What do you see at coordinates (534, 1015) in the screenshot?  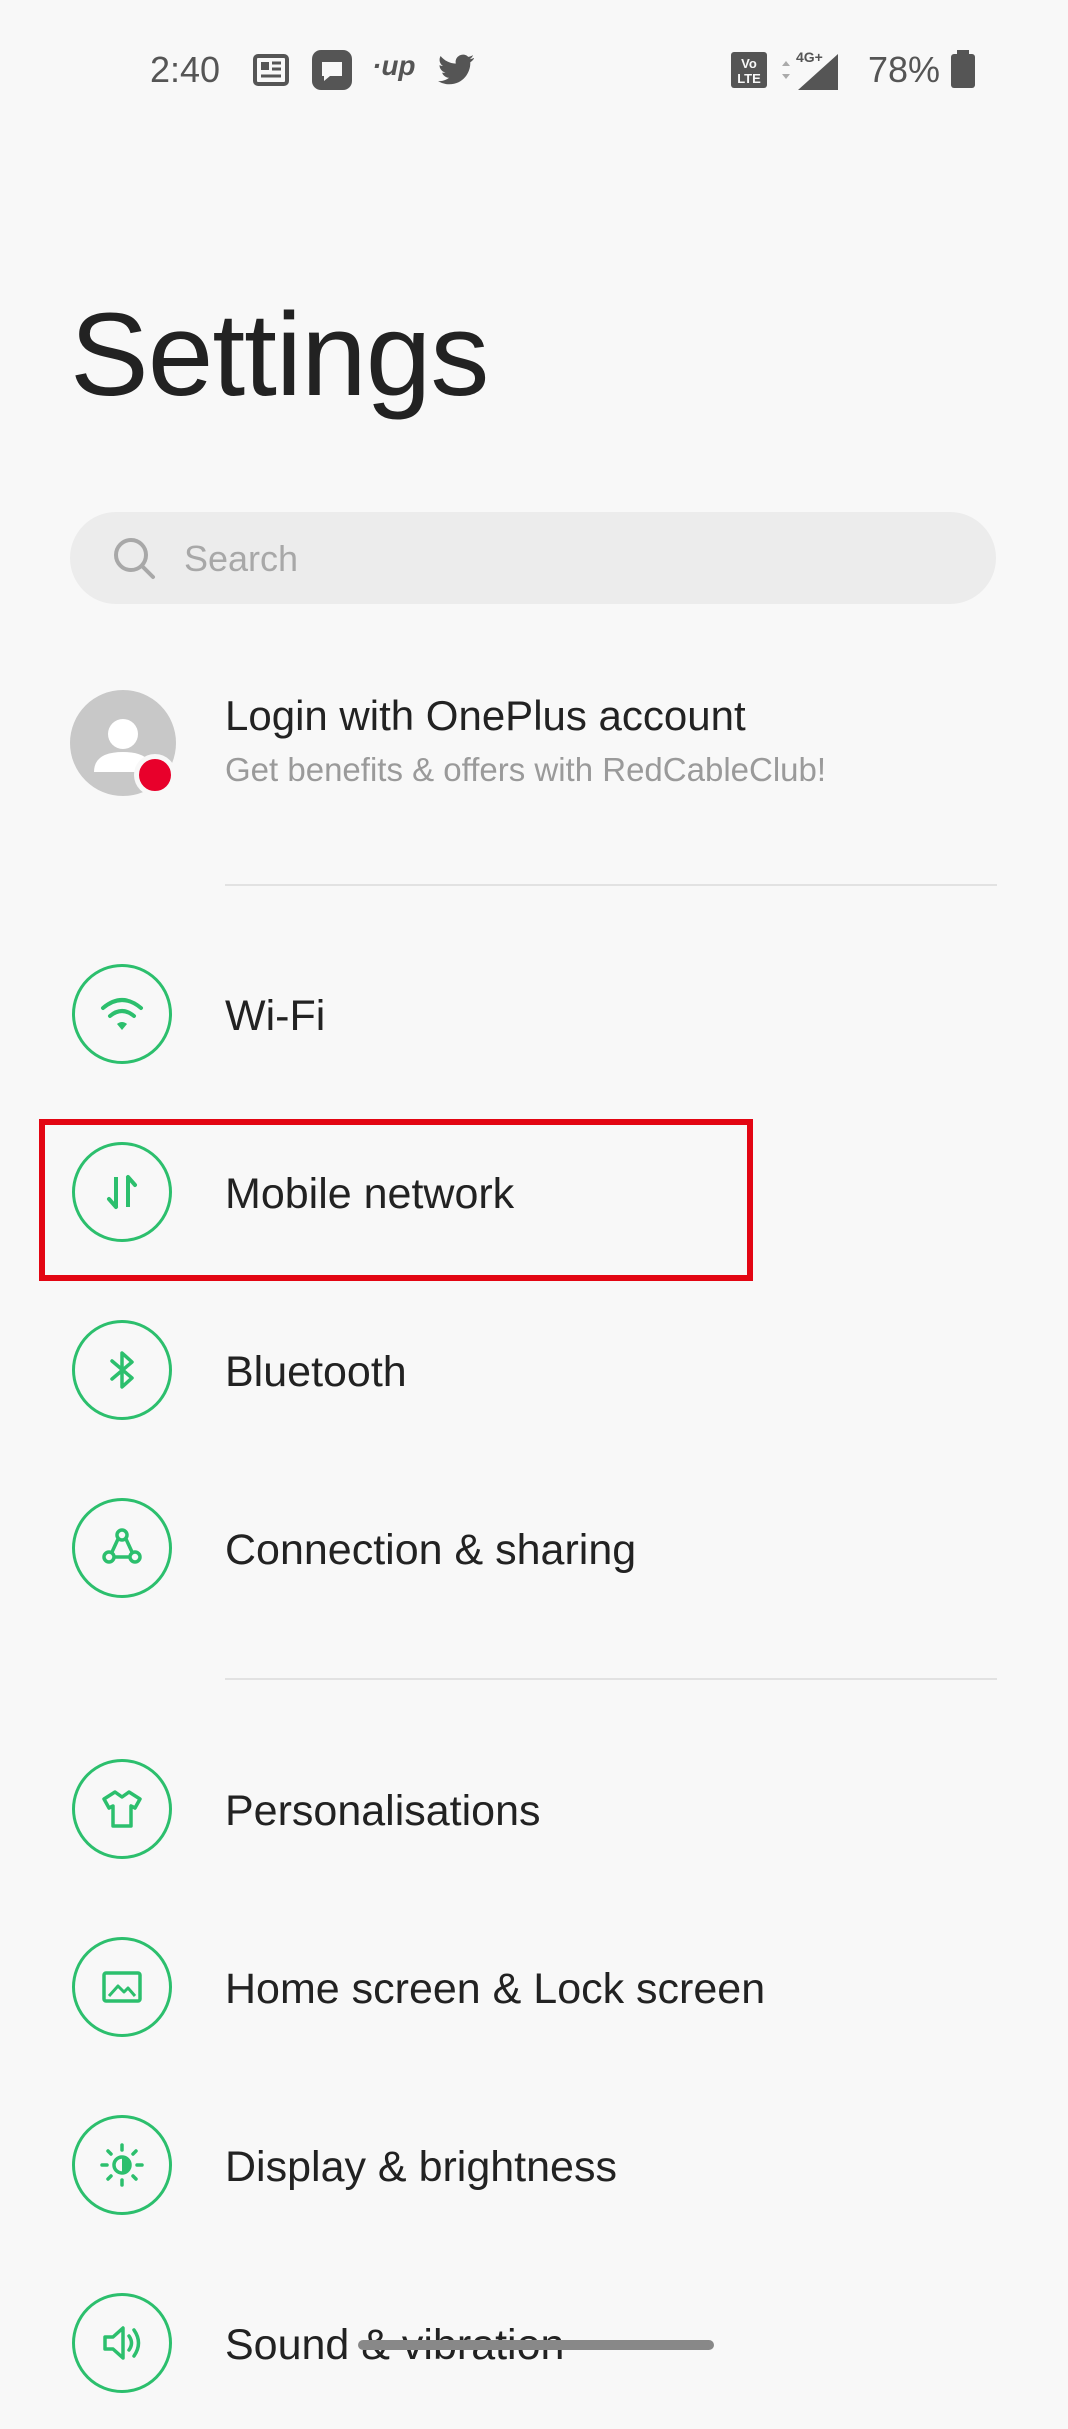 I see `settings-item-wifi: Wi-Fi` at bounding box center [534, 1015].